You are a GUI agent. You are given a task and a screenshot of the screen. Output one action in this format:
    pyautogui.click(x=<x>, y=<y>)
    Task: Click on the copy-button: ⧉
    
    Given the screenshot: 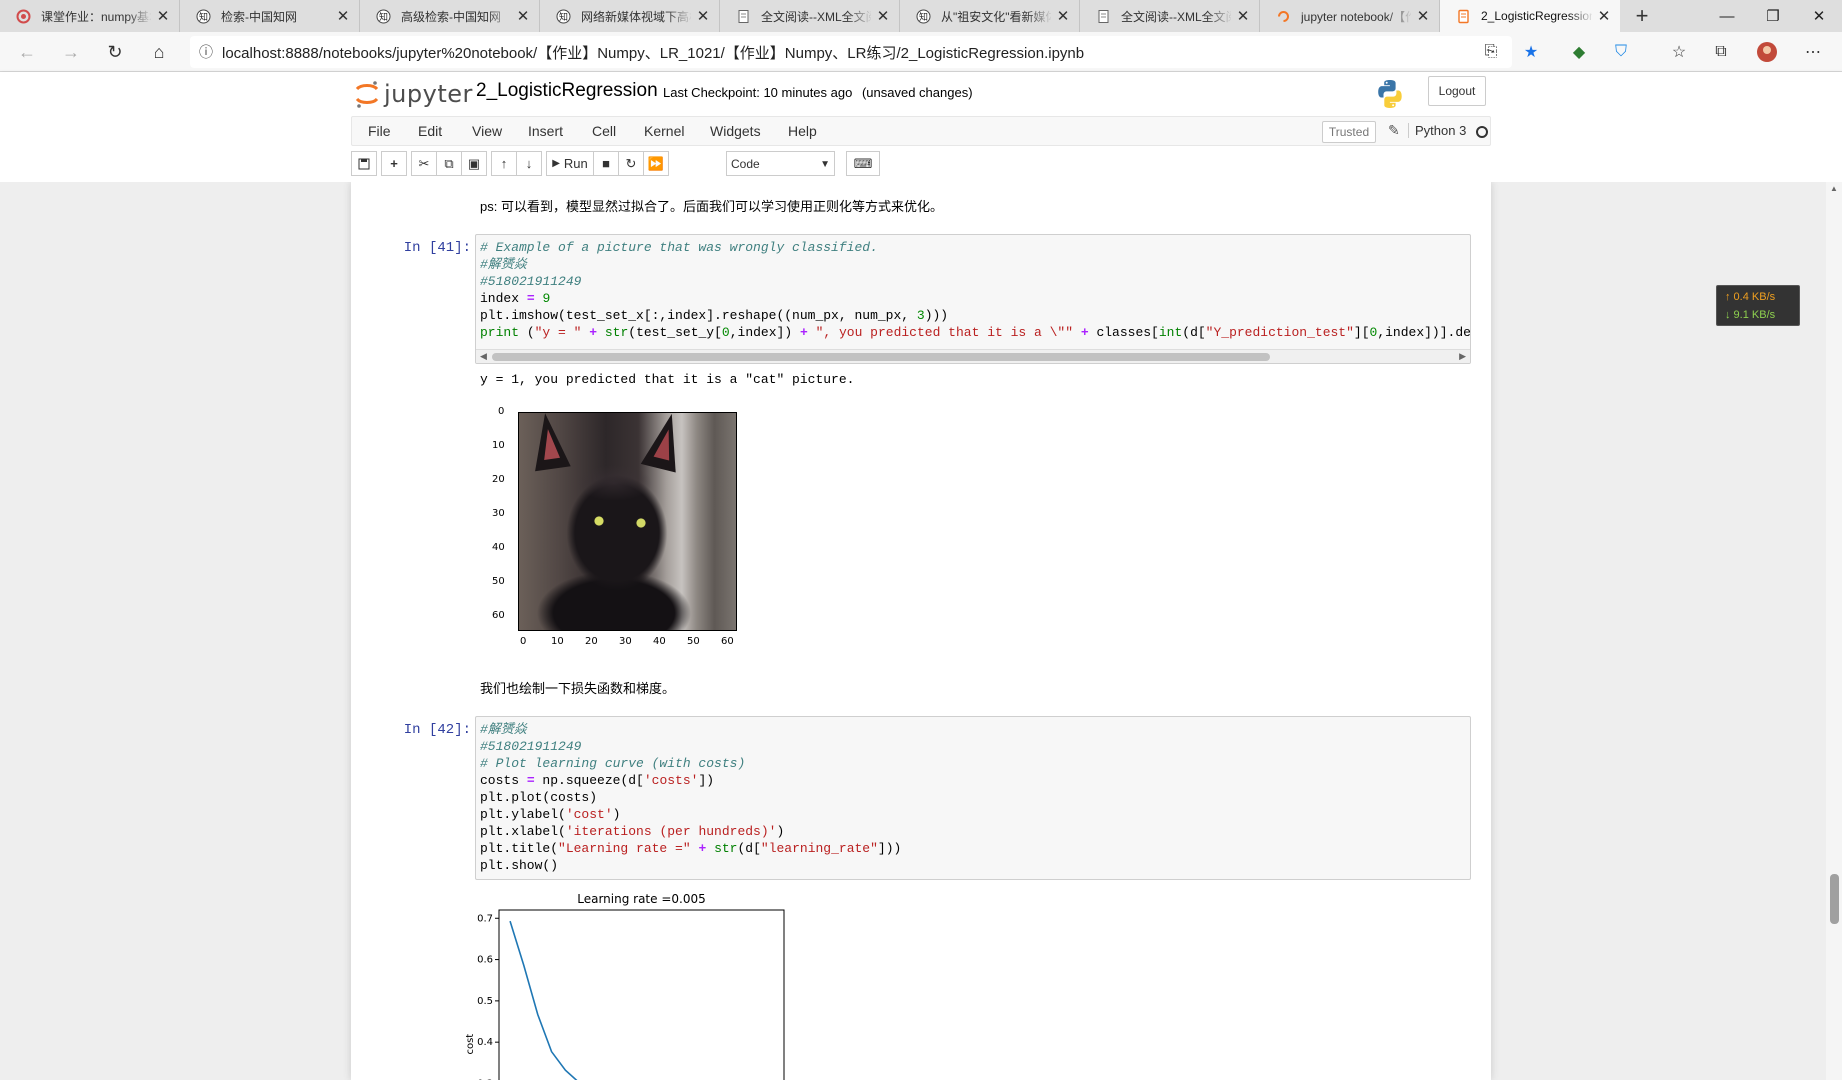 What is the action you would take?
    pyautogui.click(x=449, y=163)
    